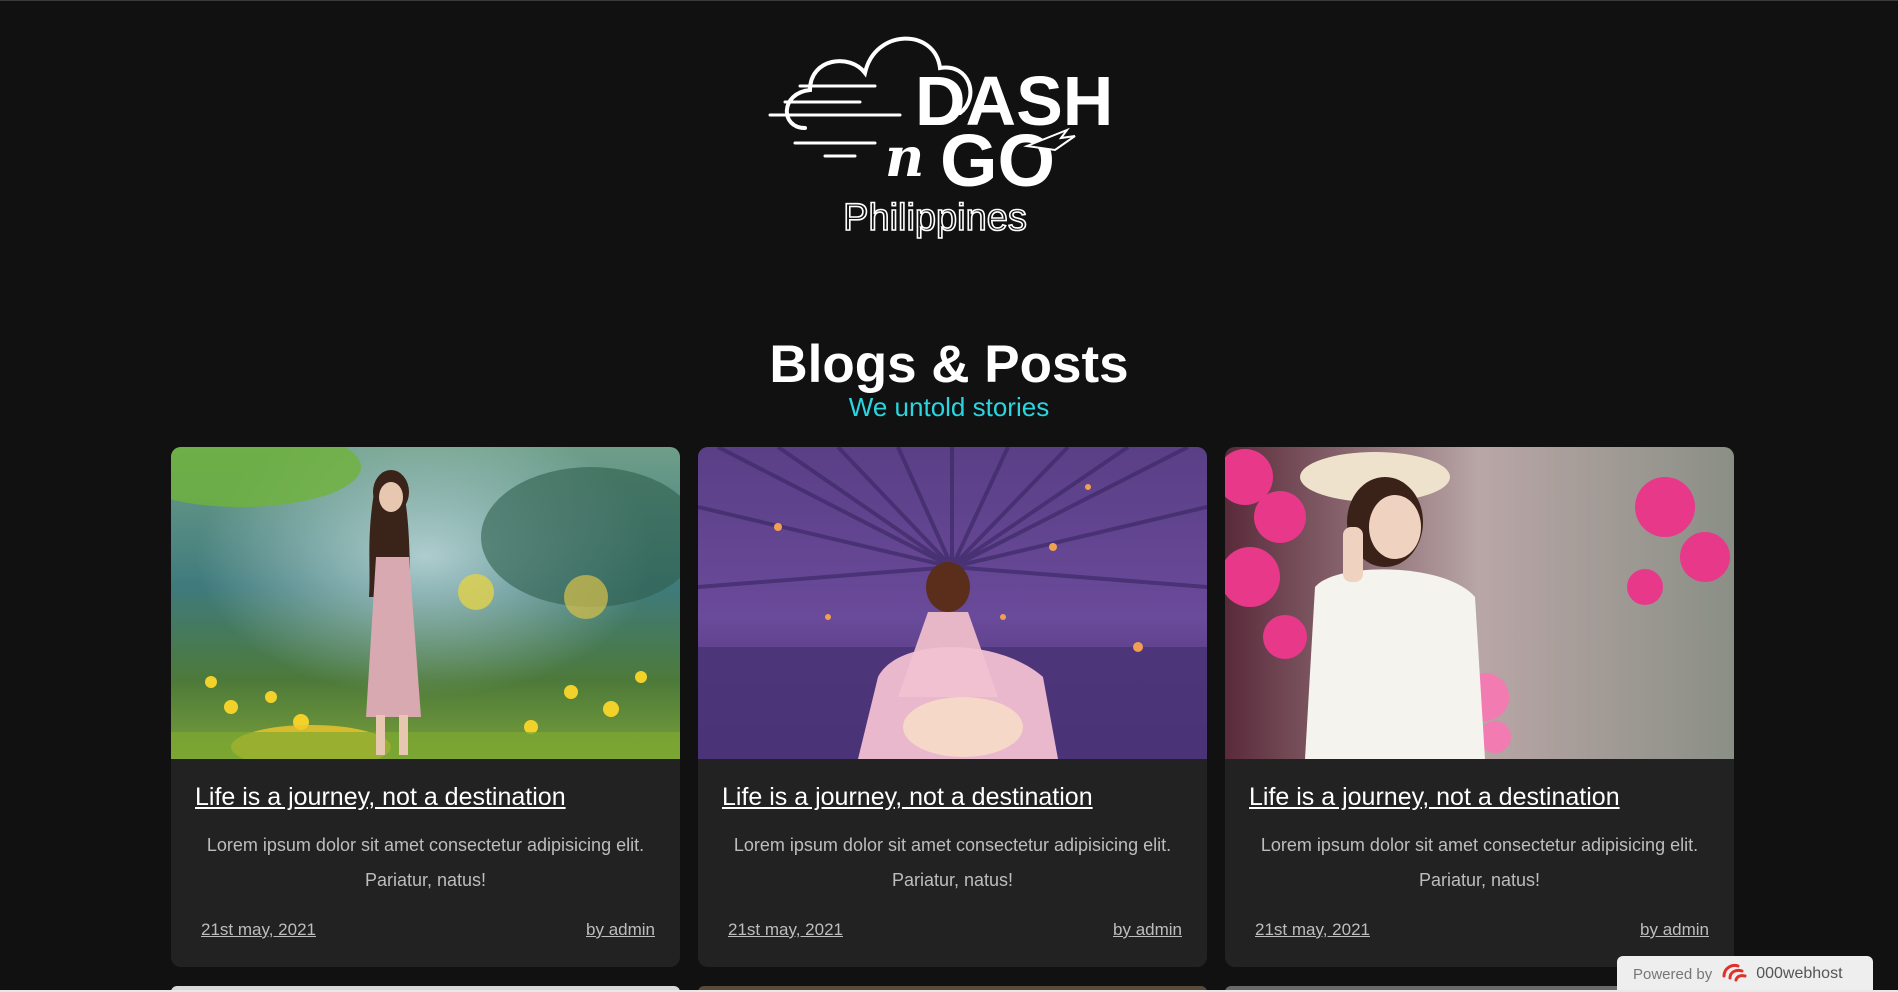 The height and width of the screenshot is (992, 1898). I want to click on site-logo: DASH n GO Philippines, so click(955, 133).